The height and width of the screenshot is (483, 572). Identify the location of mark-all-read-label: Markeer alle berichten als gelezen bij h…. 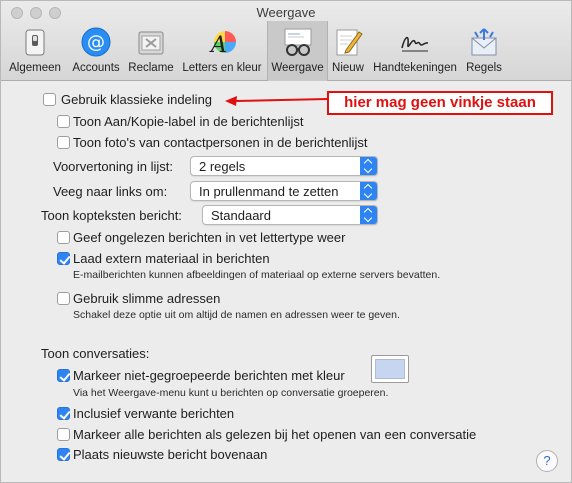
(275, 434).